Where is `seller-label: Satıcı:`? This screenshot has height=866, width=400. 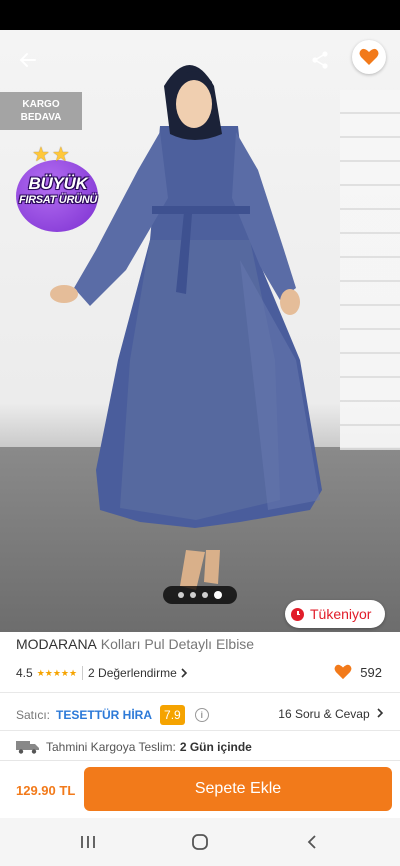
seller-label: Satıcı: is located at coordinates (33, 715).